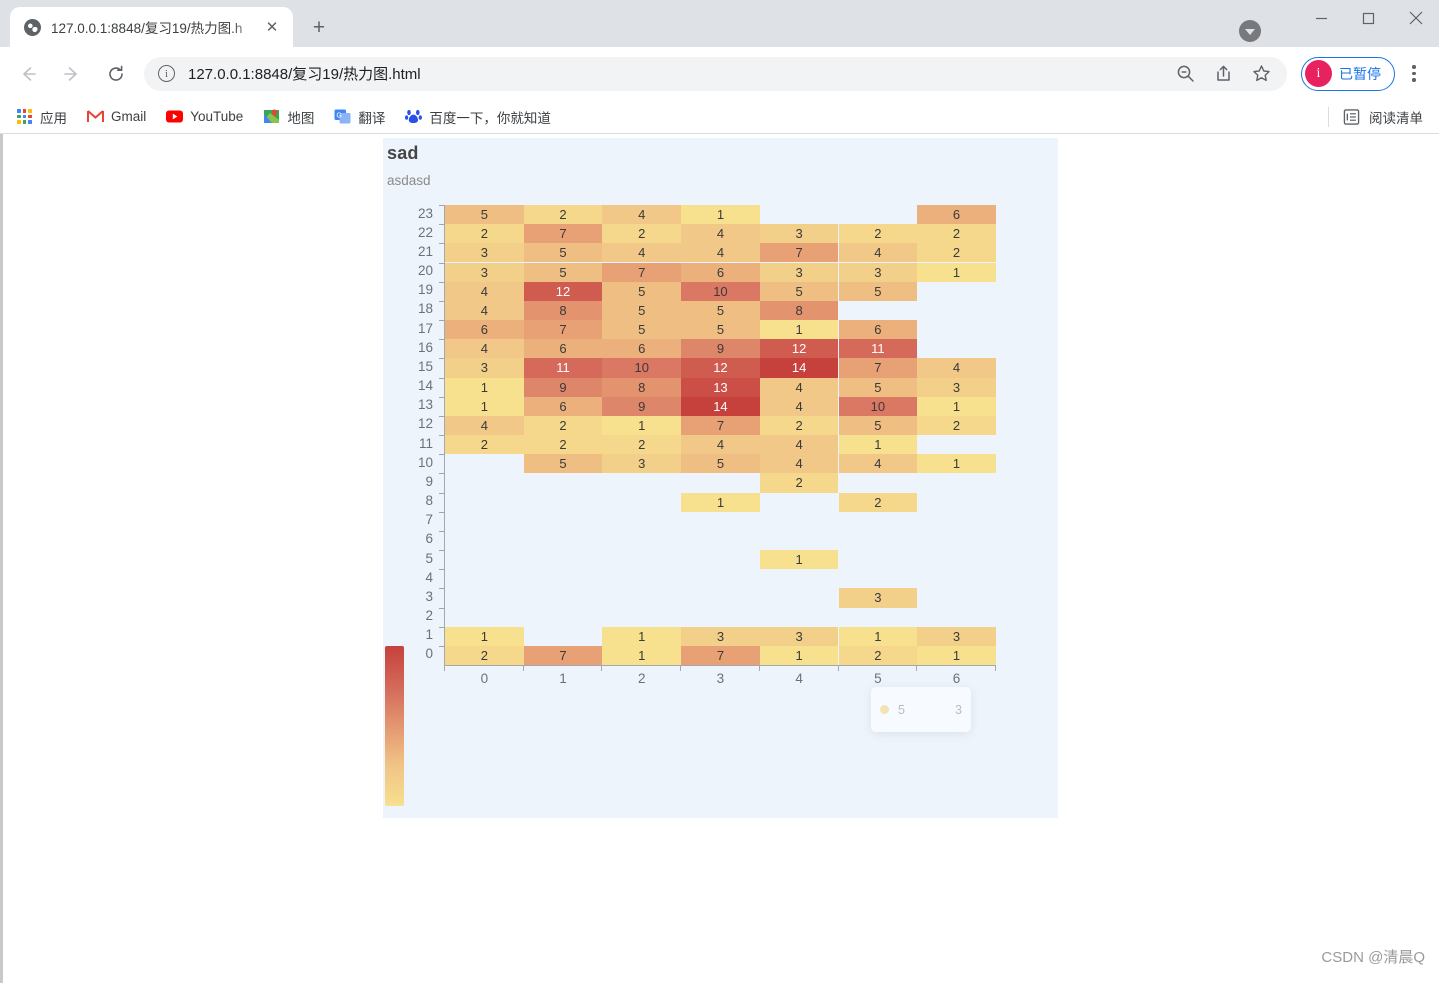 The height and width of the screenshot is (986, 1439). Describe the element at coordinates (166, 73) in the screenshot. I see `site-info-icon: i` at that location.